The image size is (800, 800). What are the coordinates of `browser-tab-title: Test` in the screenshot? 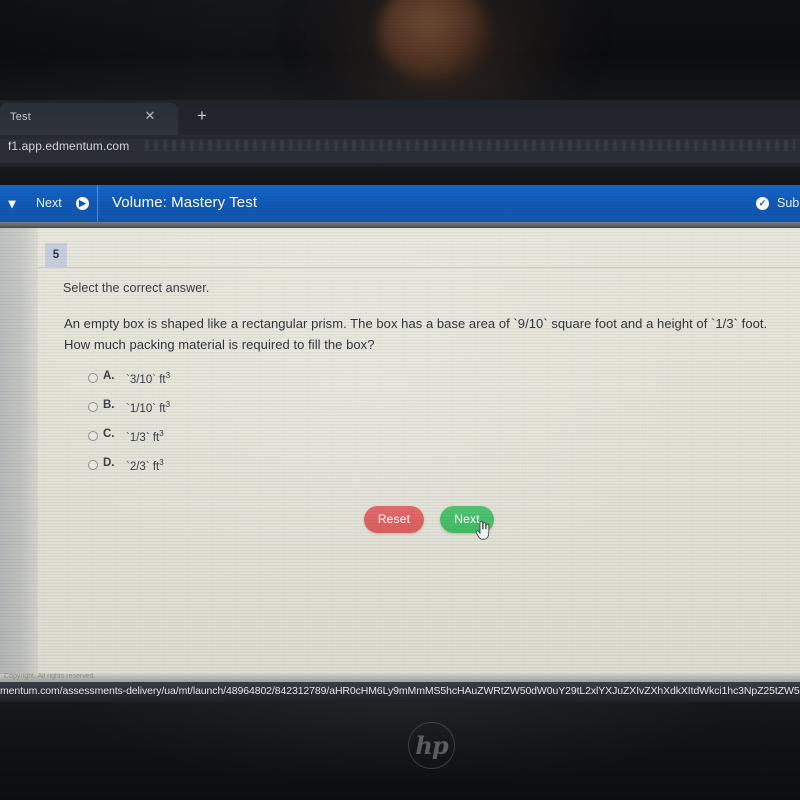 It's located at (20, 117).